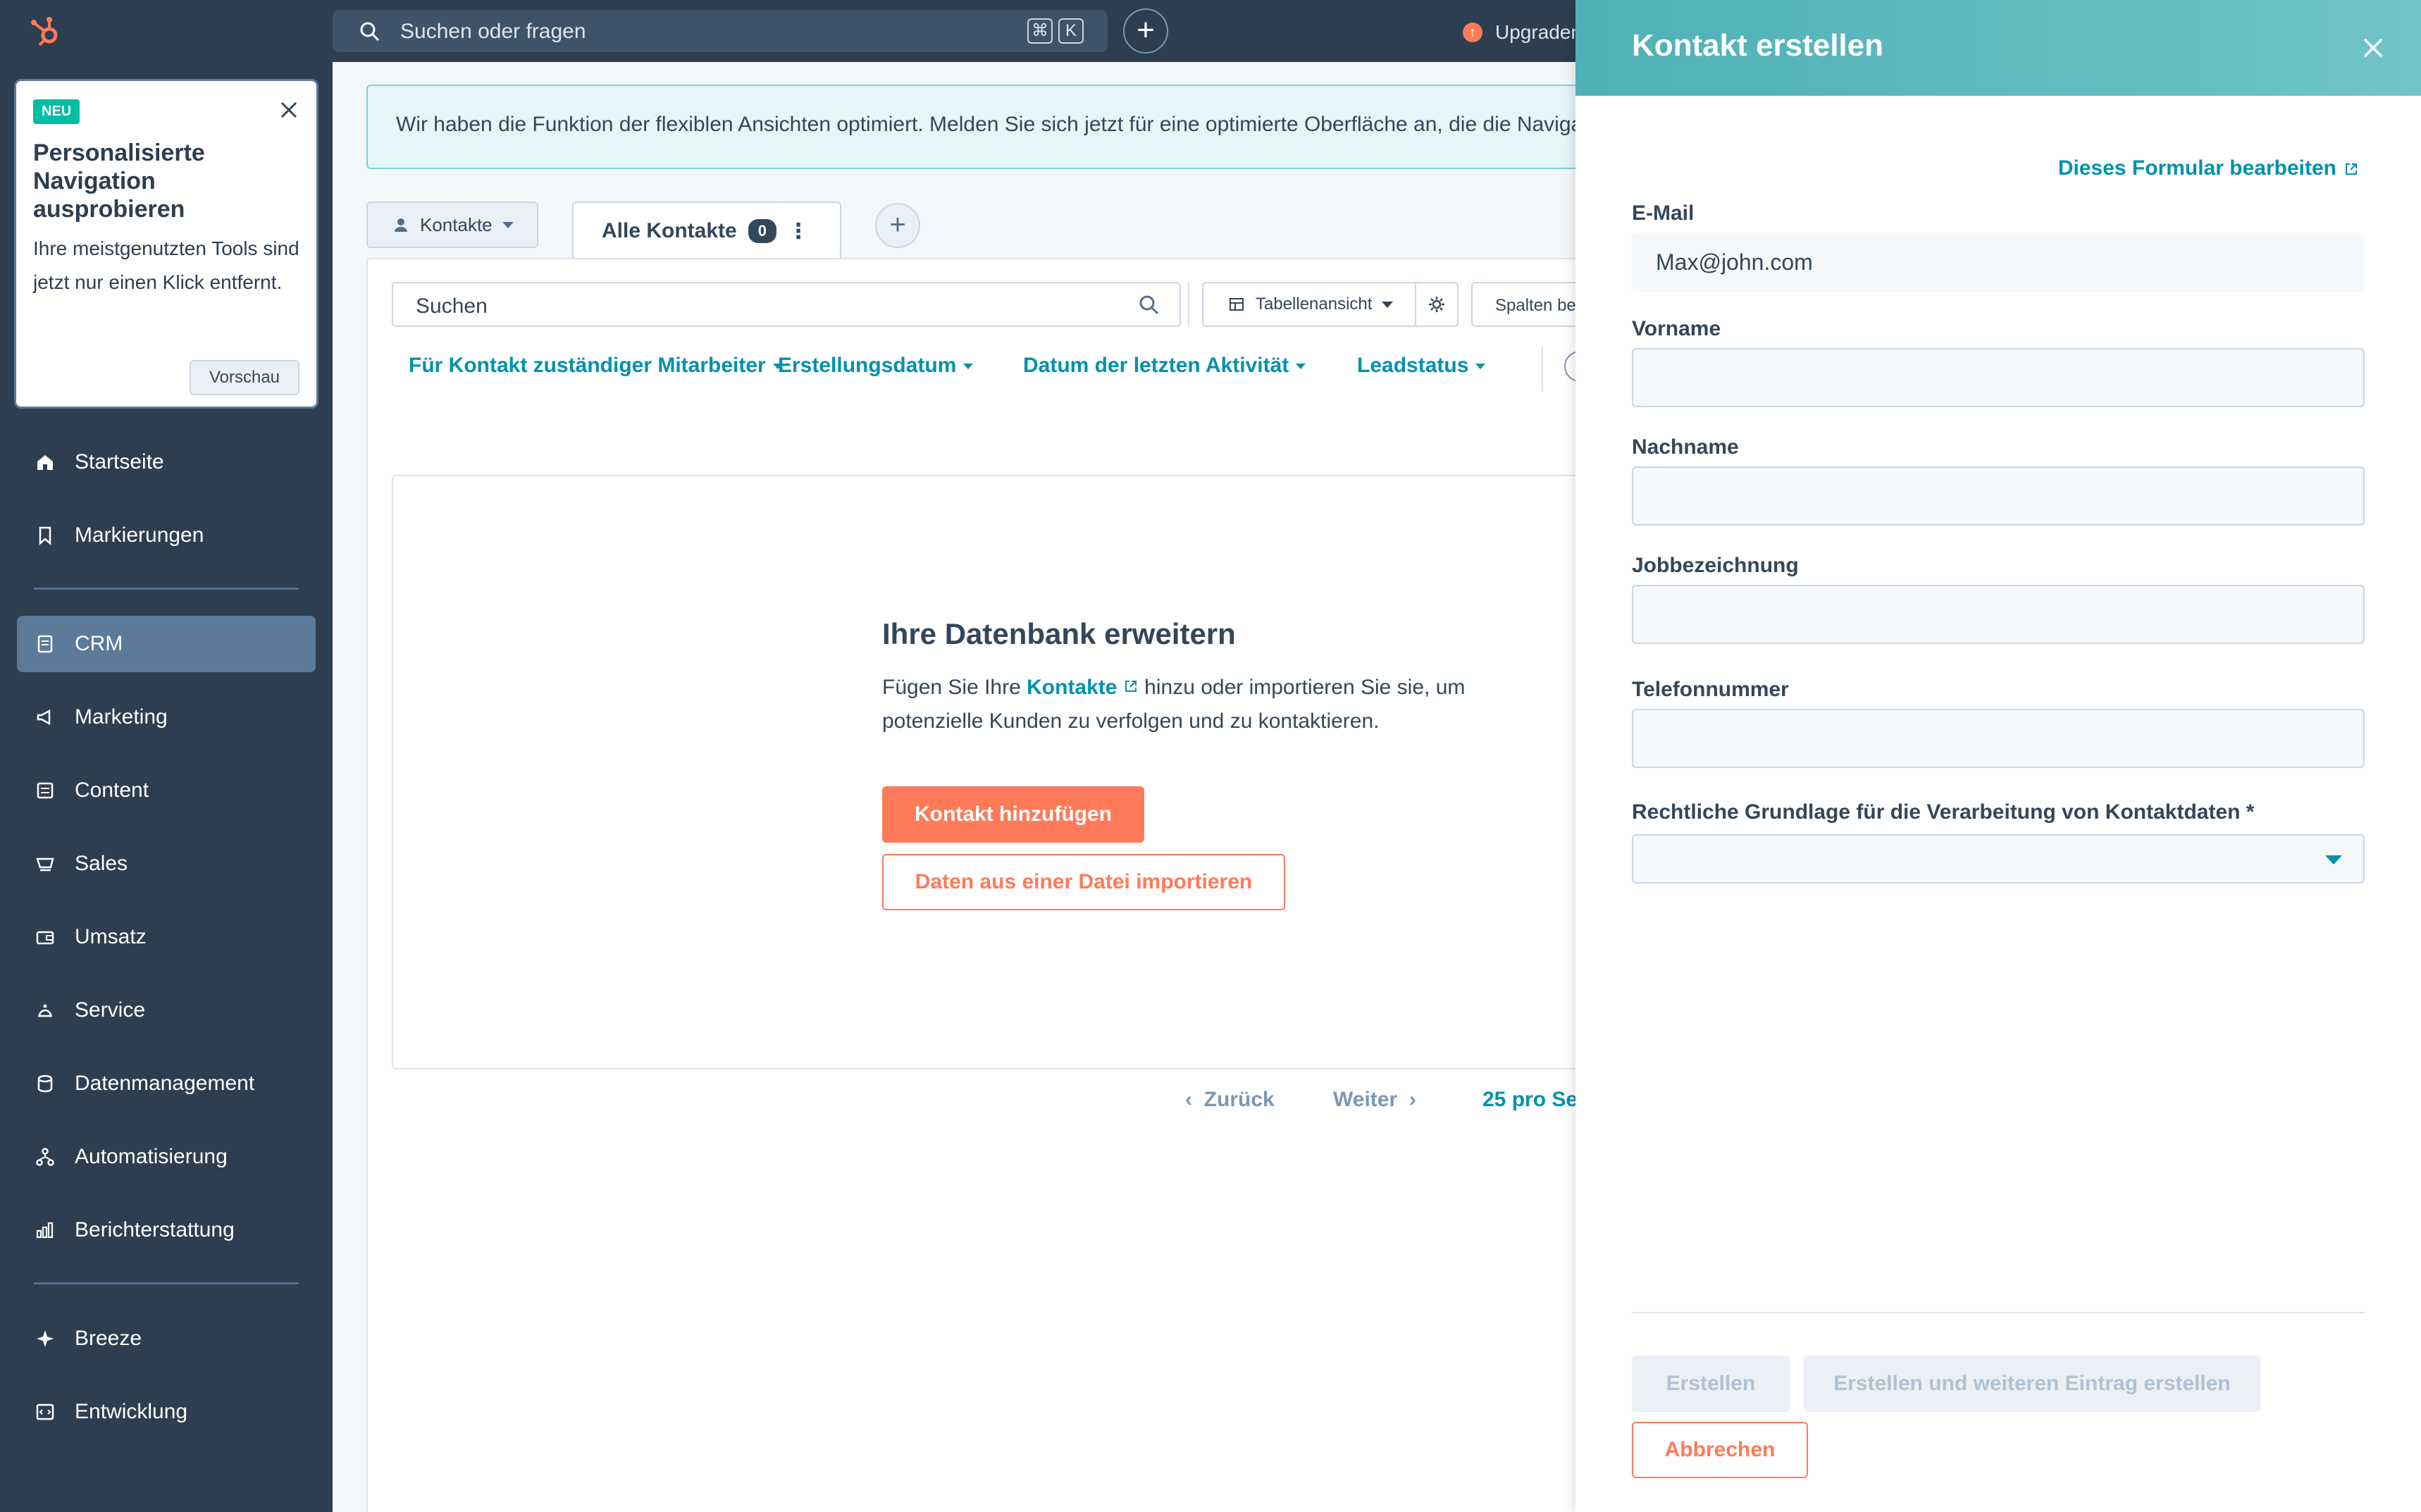  I want to click on filter-last-activity: Datum der letzten Aktivität, so click(1164, 366).